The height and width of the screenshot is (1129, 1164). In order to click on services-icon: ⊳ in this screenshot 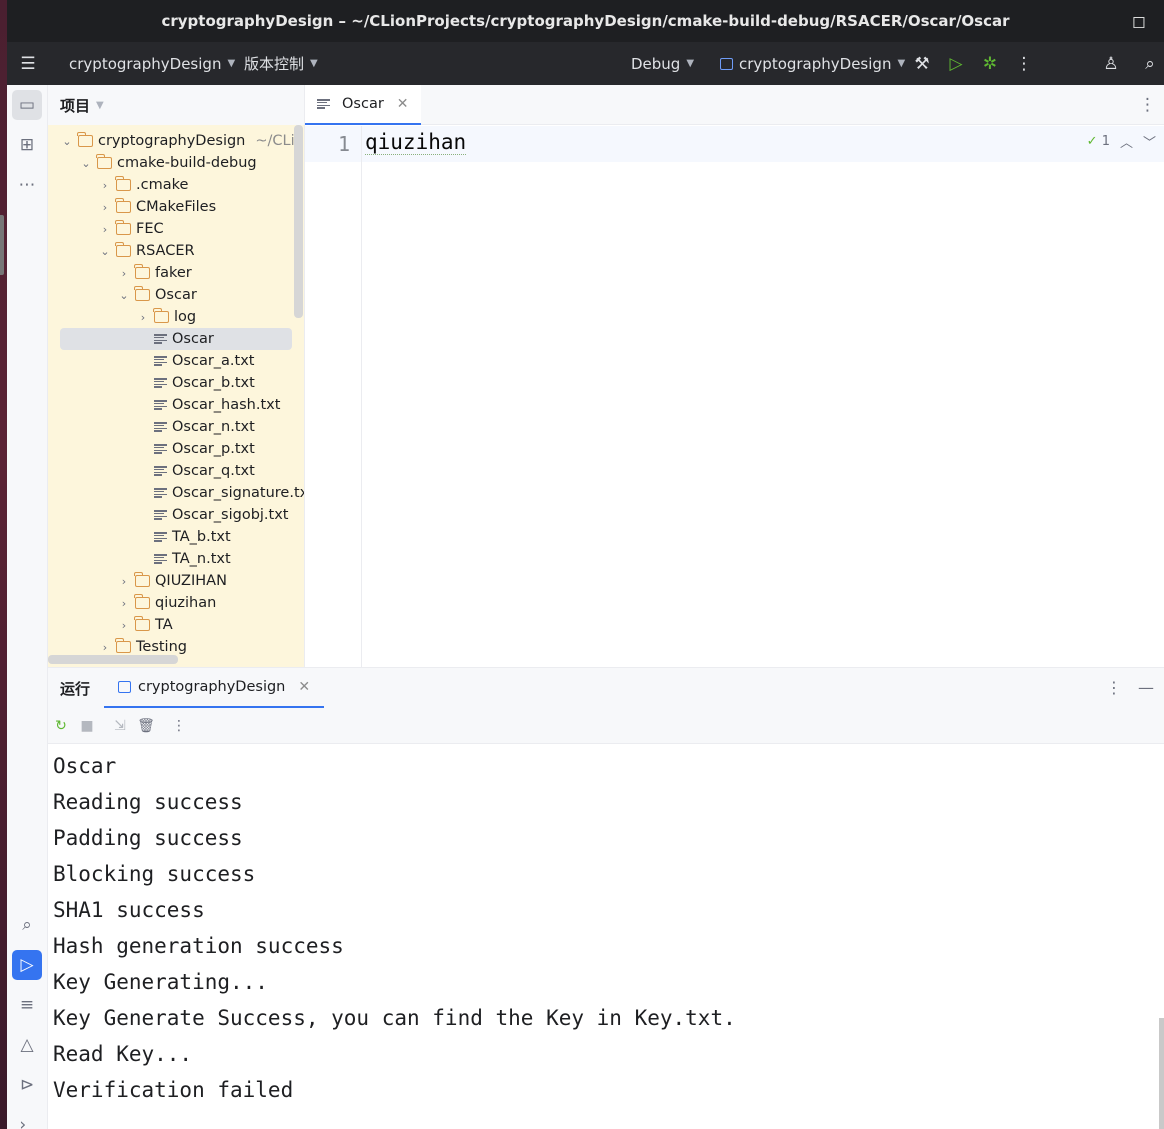, I will do `click(27, 1085)`.